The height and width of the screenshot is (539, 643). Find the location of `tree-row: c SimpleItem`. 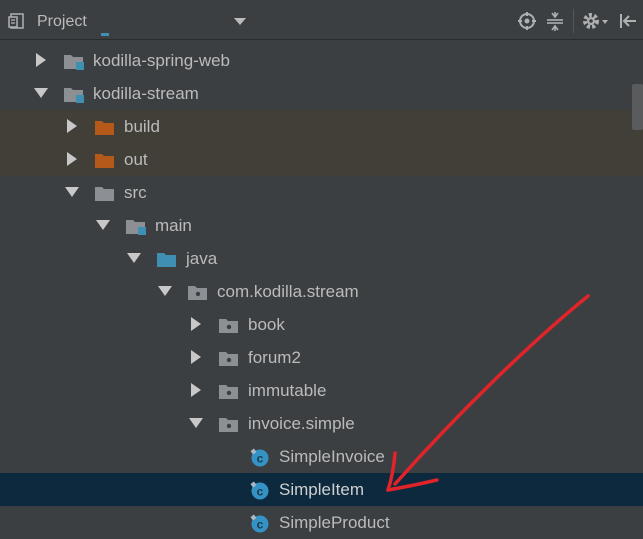

tree-row: c SimpleItem is located at coordinates (321, 489).